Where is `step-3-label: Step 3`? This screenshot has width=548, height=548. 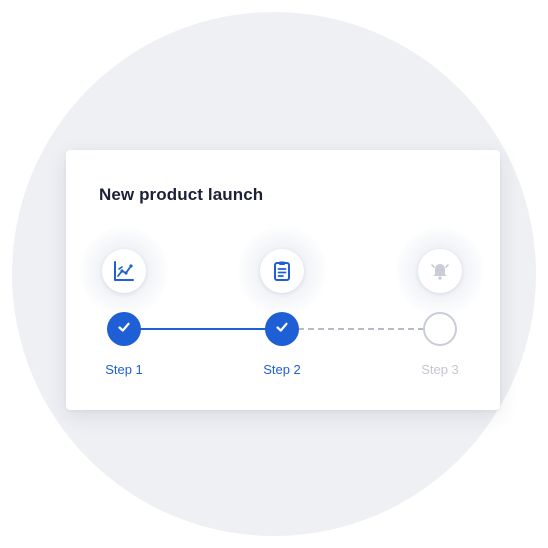 step-3-label: Step 3 is located at coordinates (440, 369).